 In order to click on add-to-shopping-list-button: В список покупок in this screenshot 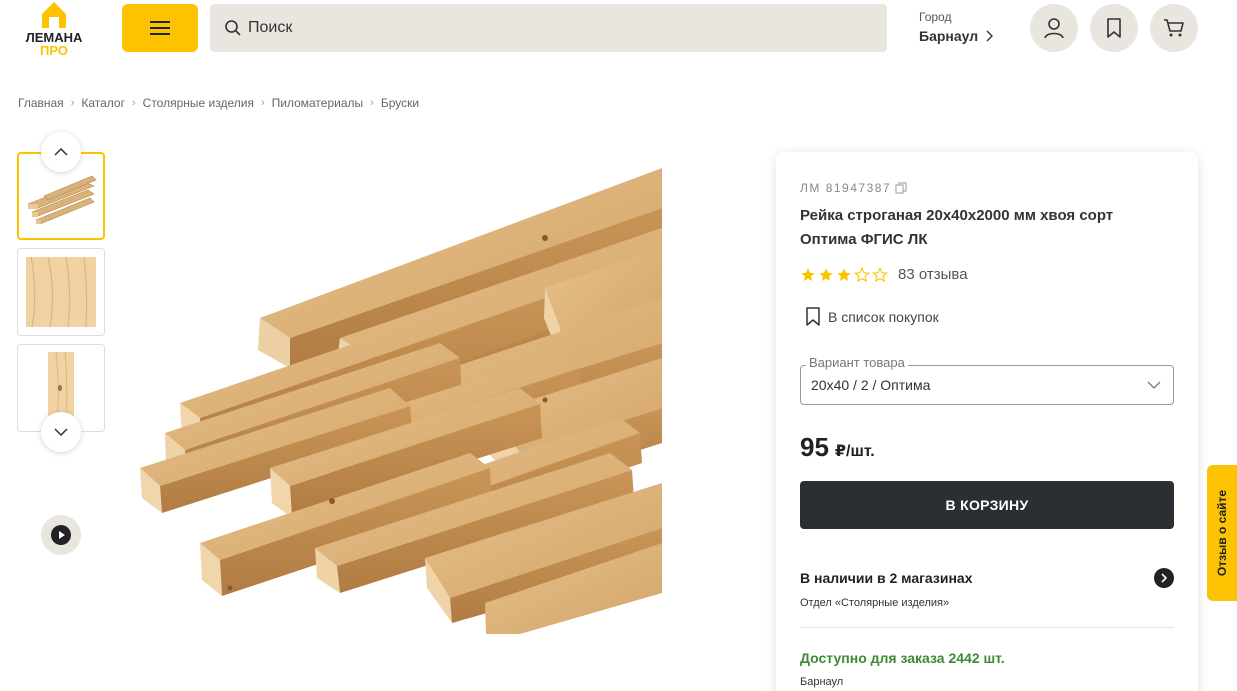, I will do `click(872, 316)`.